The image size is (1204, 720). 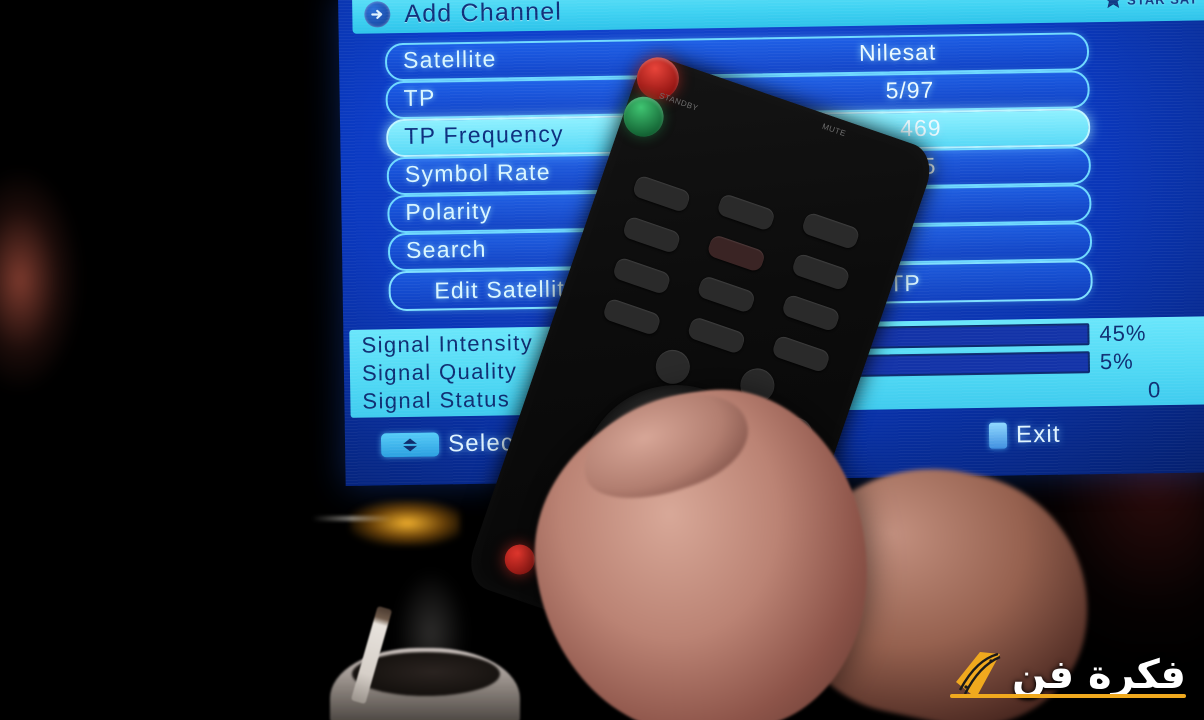 I want to click on hint-select: Select, so click(x=451, y=444).